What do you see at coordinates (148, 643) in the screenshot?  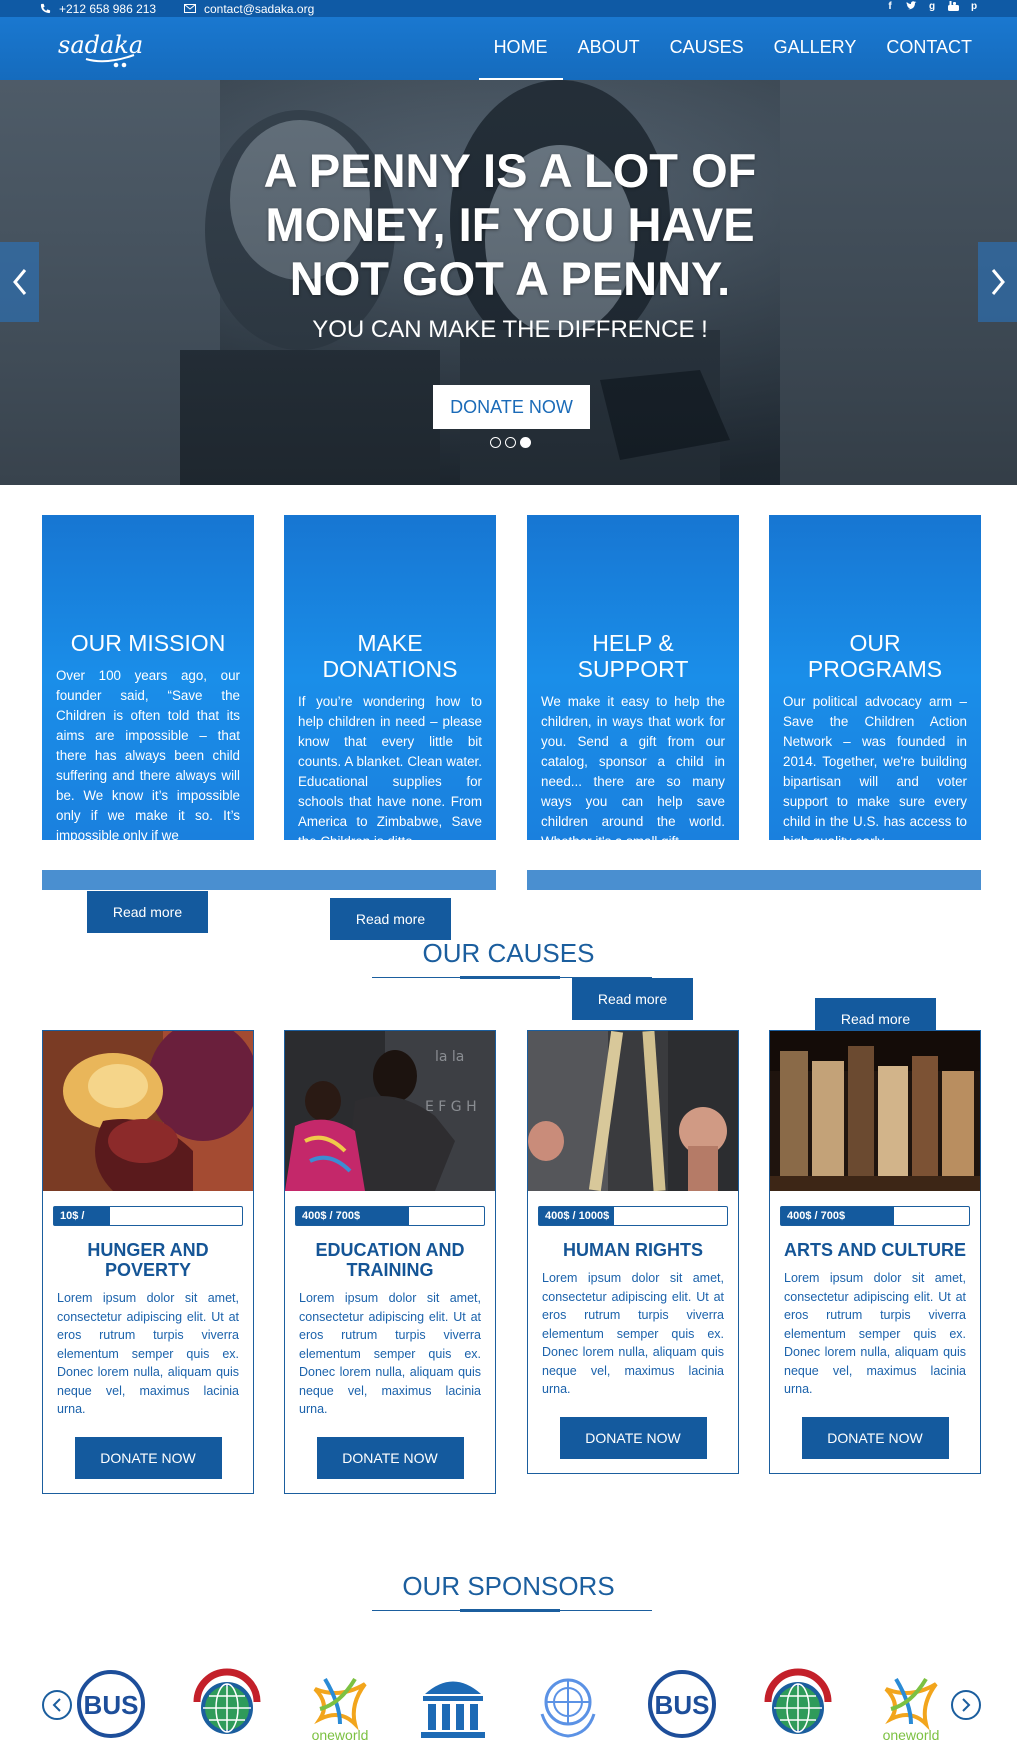 I see `feature-title: OUR MISSION` at bounding box center [148, 643].